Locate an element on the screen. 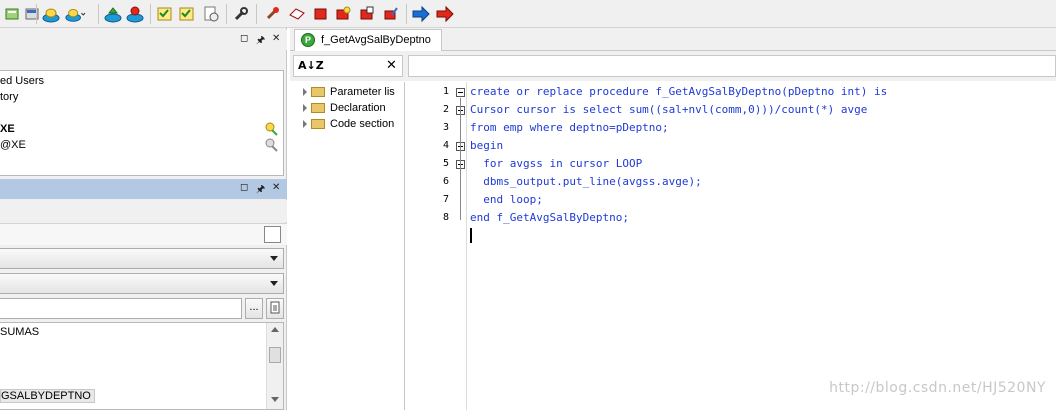  tree-node-label: Parameter lis is located at coordinates (362, 92).